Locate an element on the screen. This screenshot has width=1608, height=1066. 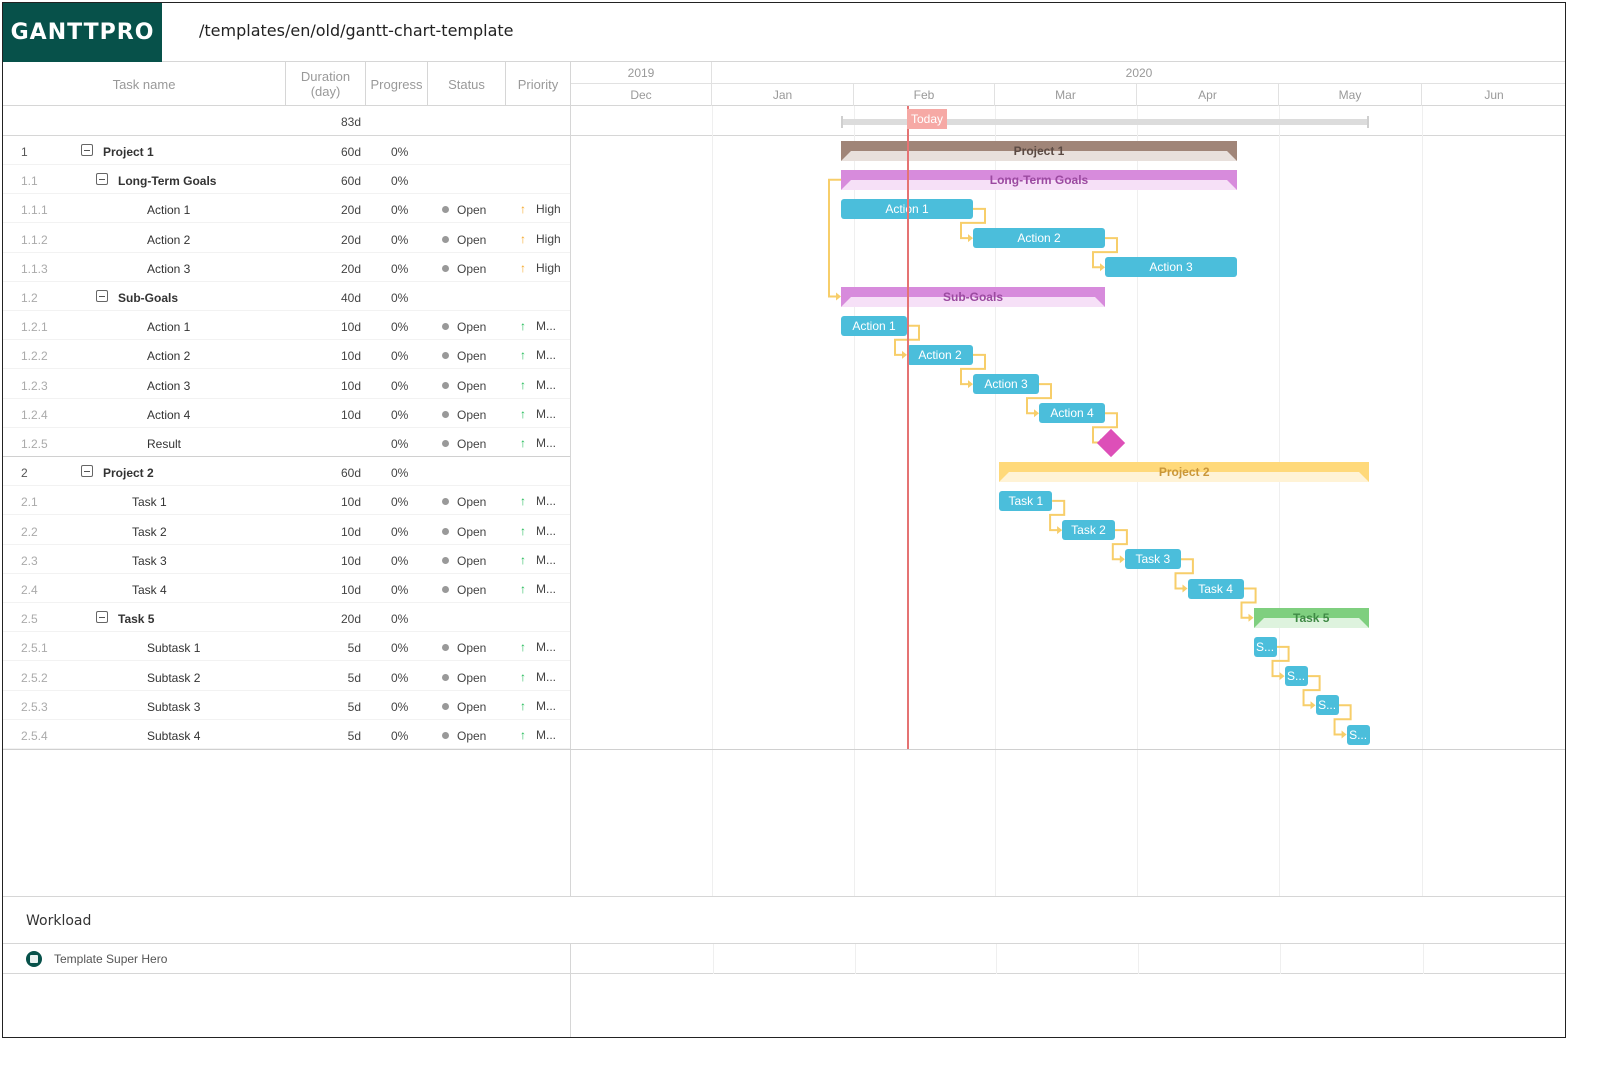
column-header-status: Status is located at coordinates (467, 84).